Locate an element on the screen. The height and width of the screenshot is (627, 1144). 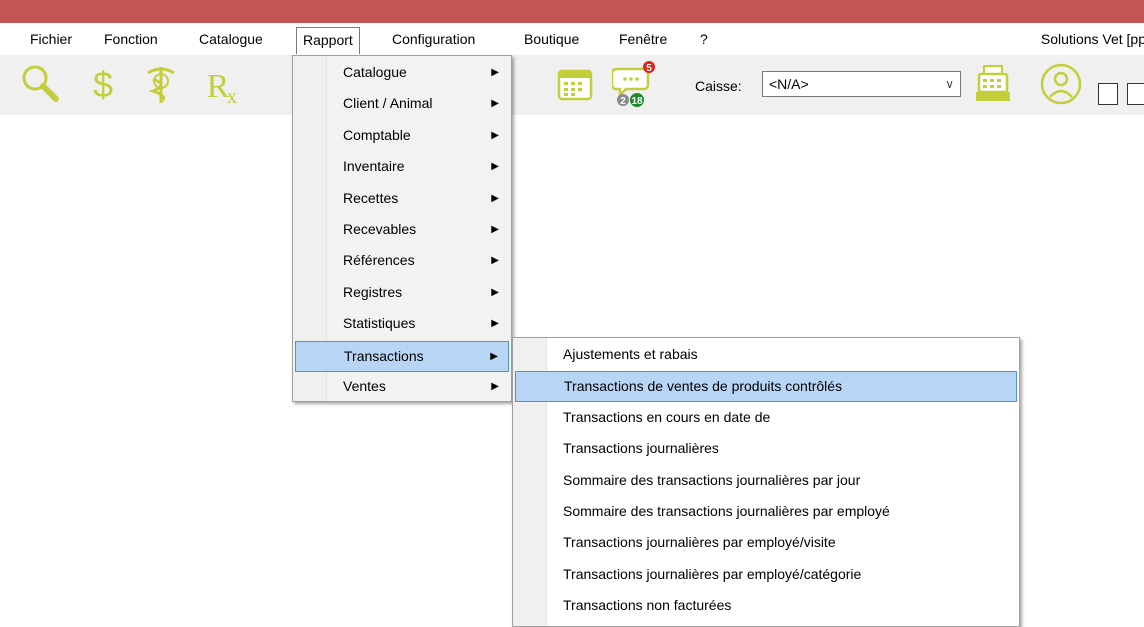
caisse-label: Caisse: is located at coordinates (718, 86).